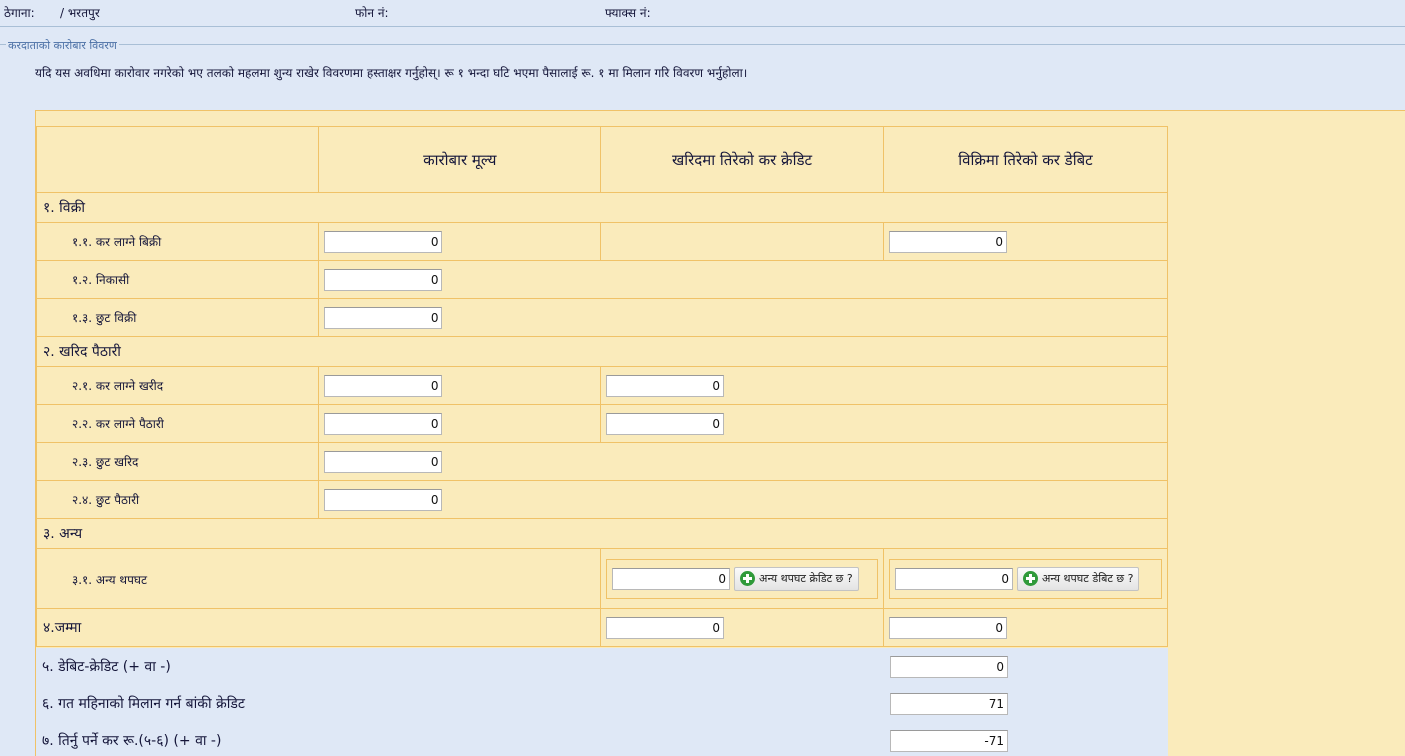  I want to click on row-label: १.३. छुट विक्री, so click(177, 317).